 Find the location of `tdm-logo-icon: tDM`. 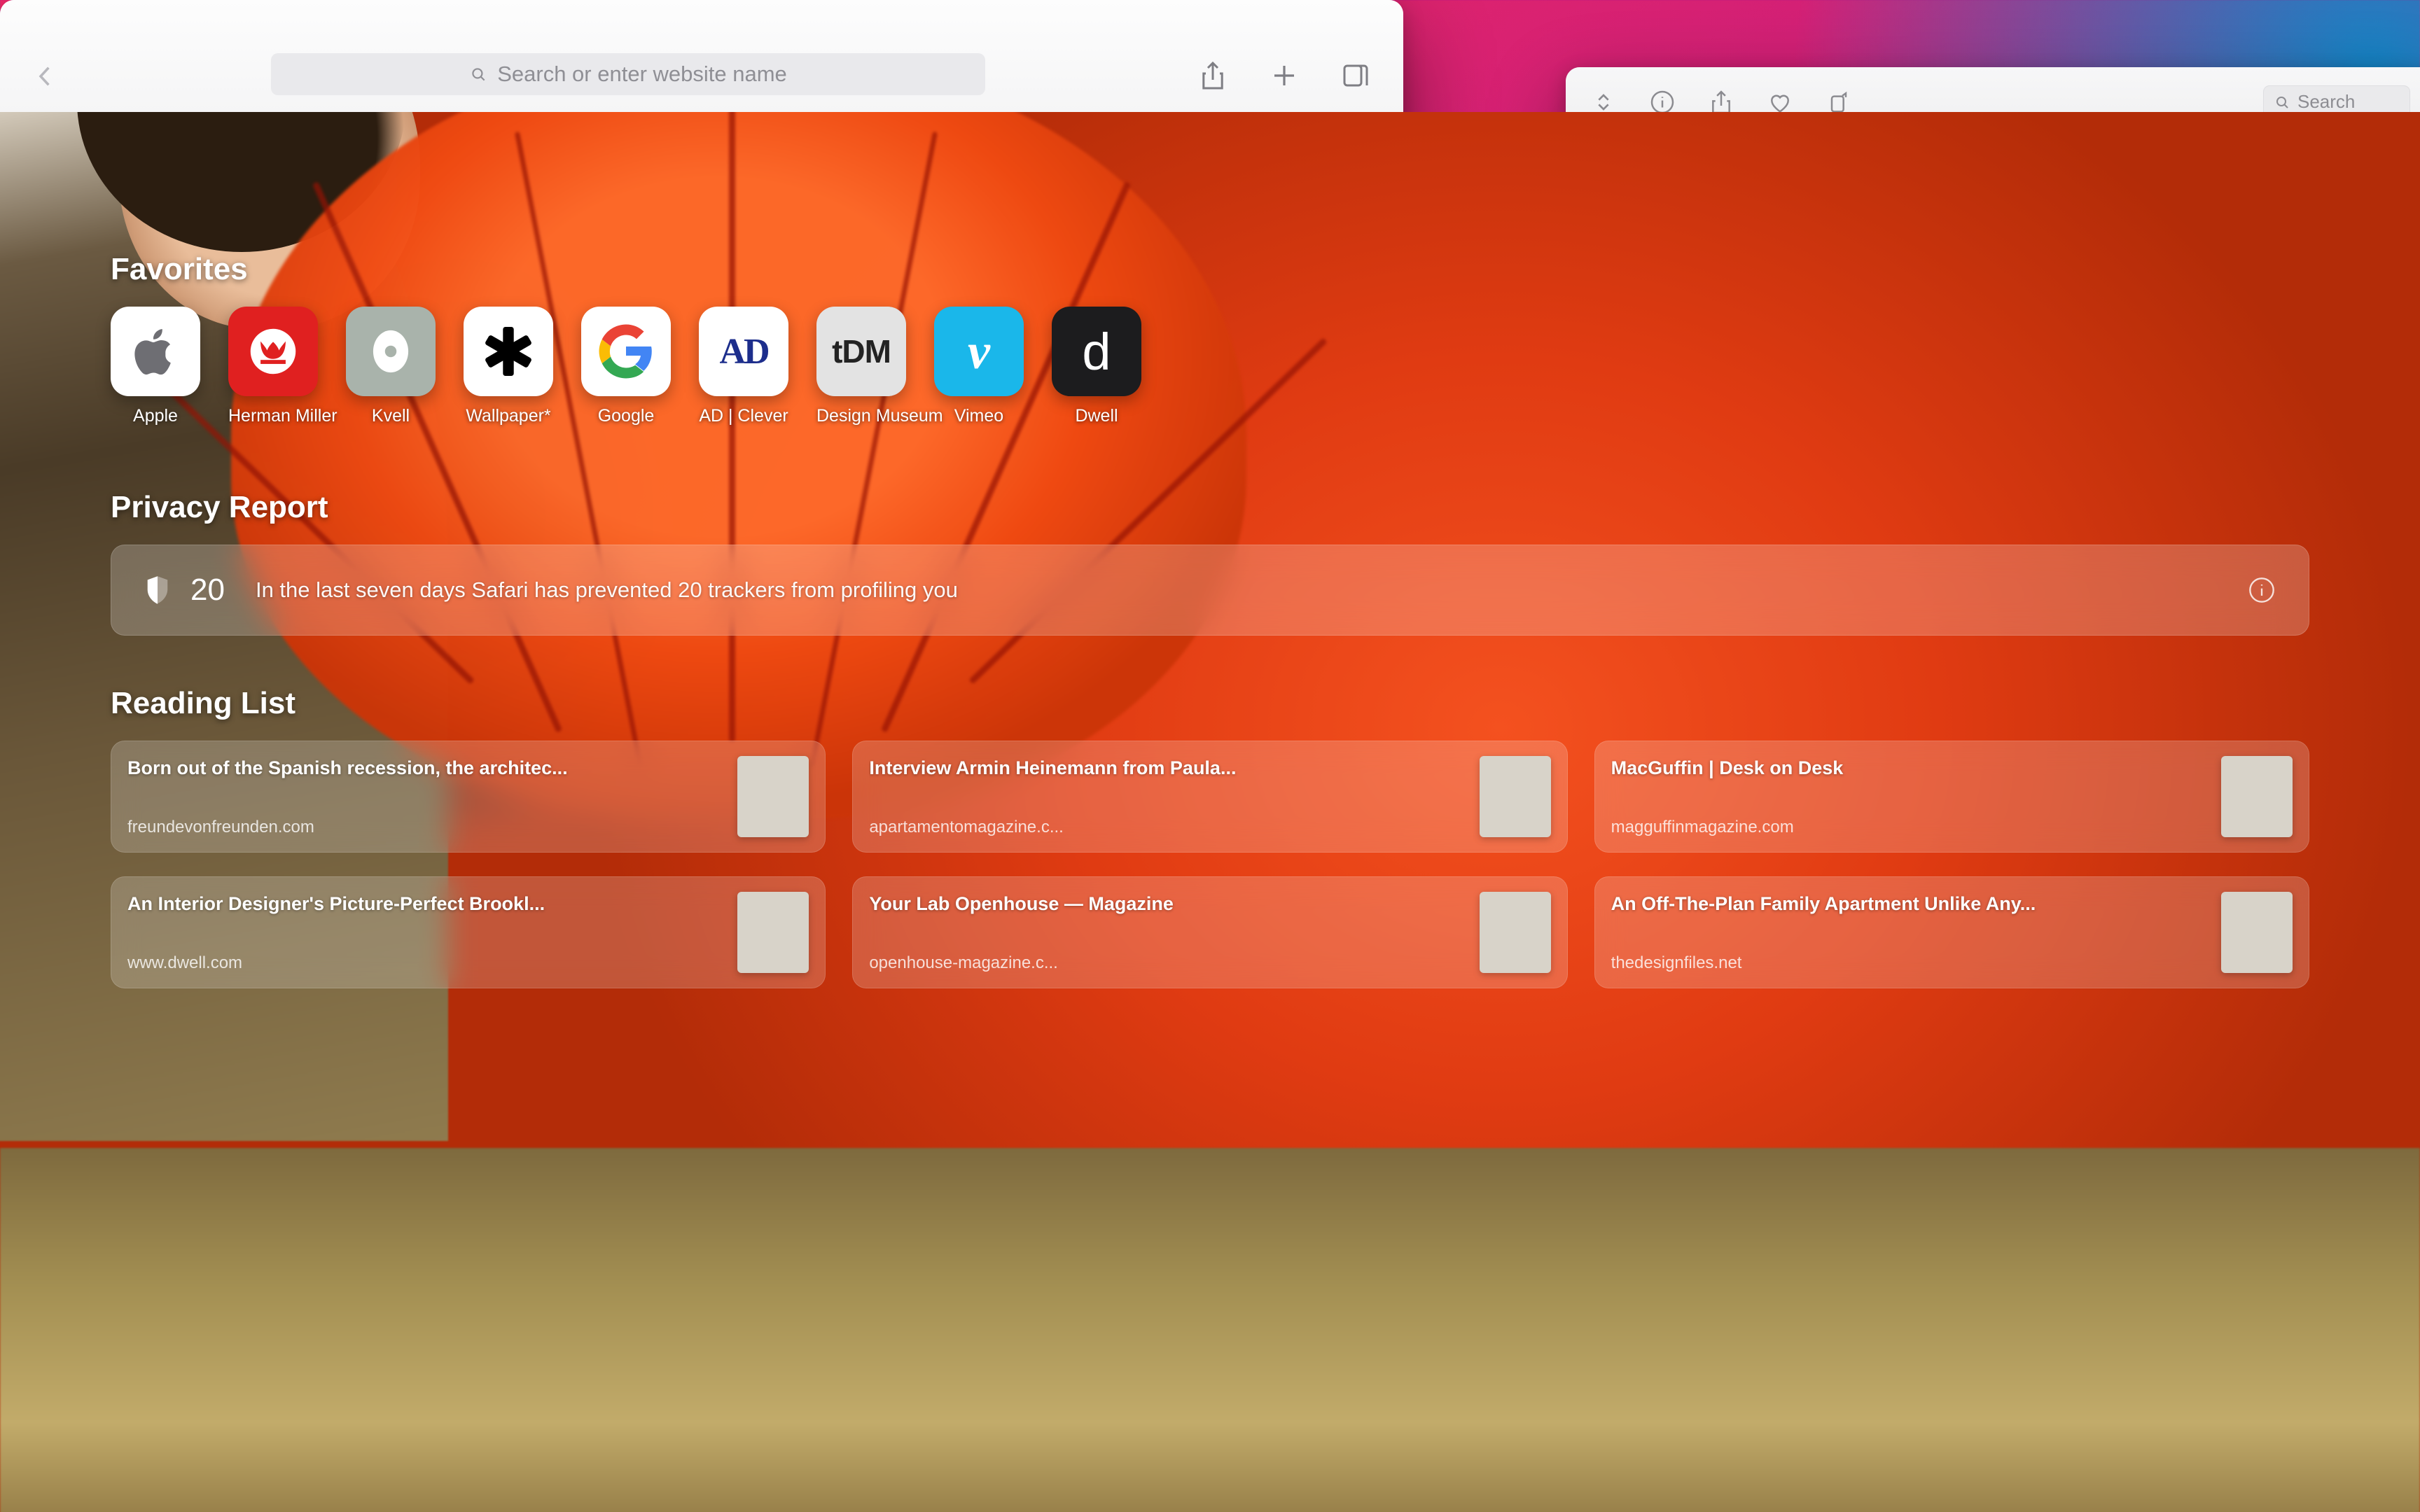

tdm-logo-icon: tDM is located at coordinates (861, 351).